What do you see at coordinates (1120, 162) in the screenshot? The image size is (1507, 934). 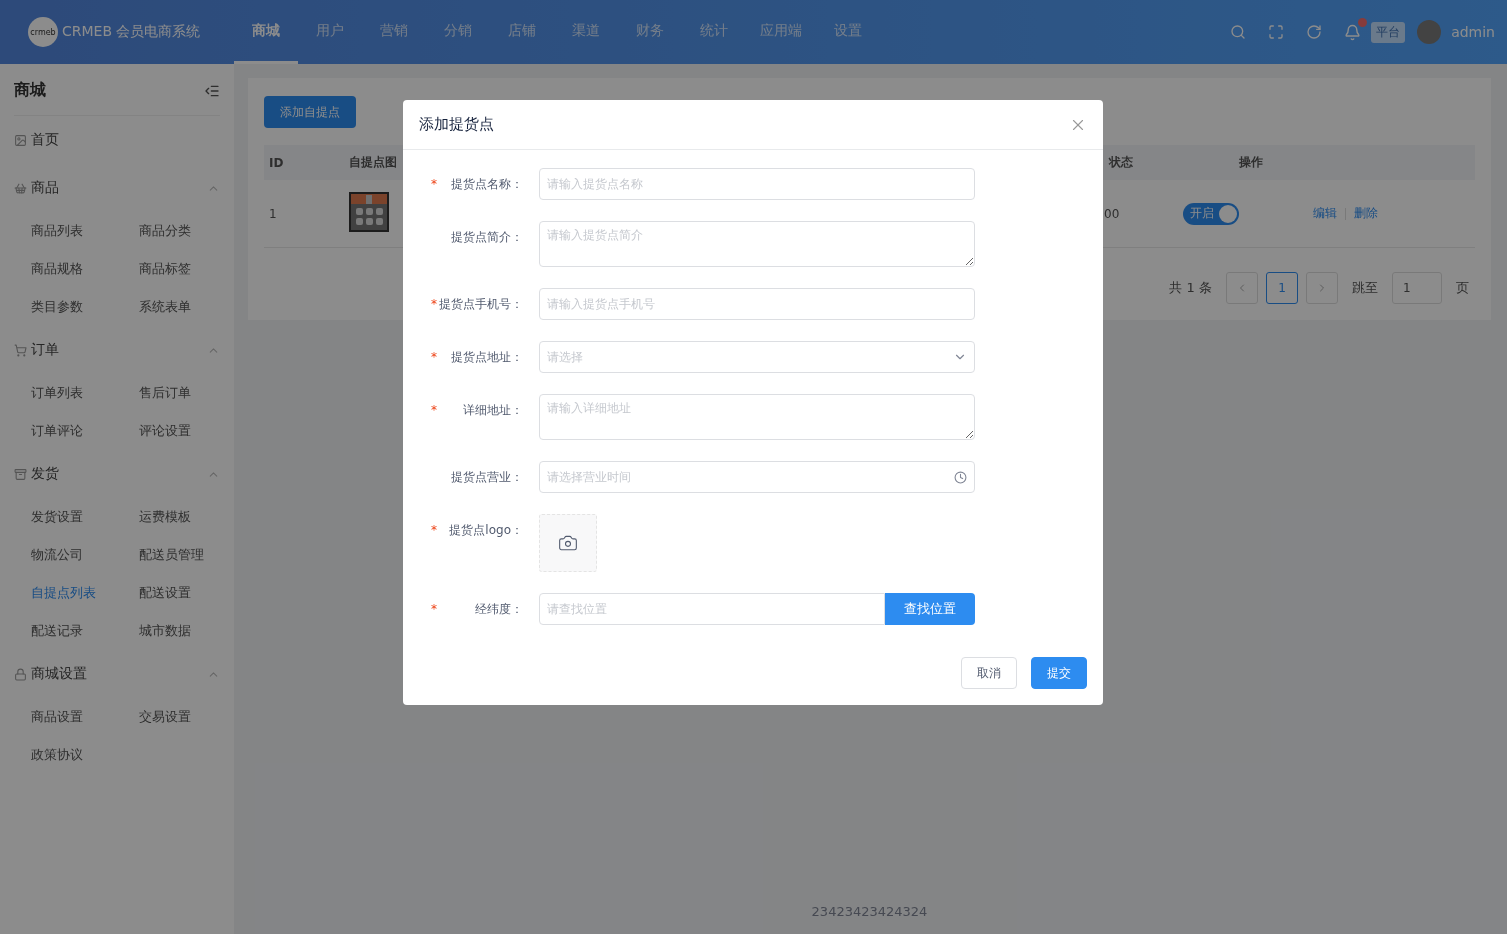 I see `column-header: 状态` at bounding box center [1120, 162].